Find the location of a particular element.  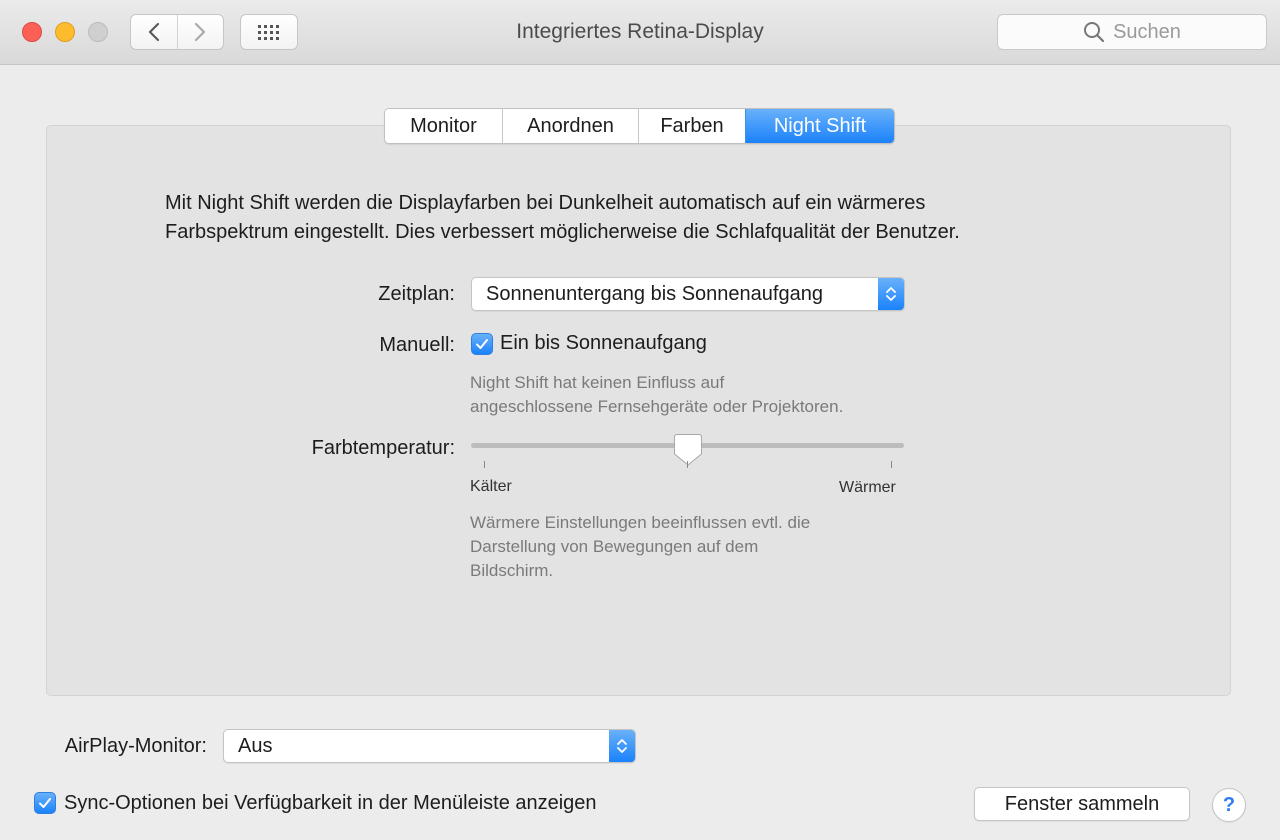

tab-monitor: Monitor is located at coordinates (443, 126).